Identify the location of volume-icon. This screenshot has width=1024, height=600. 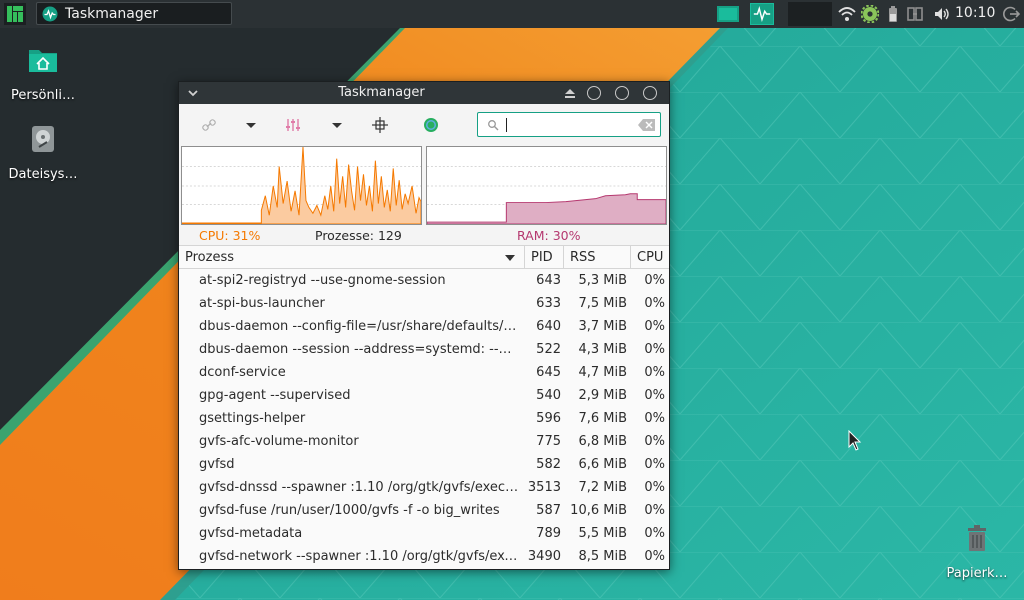
(942, 14).